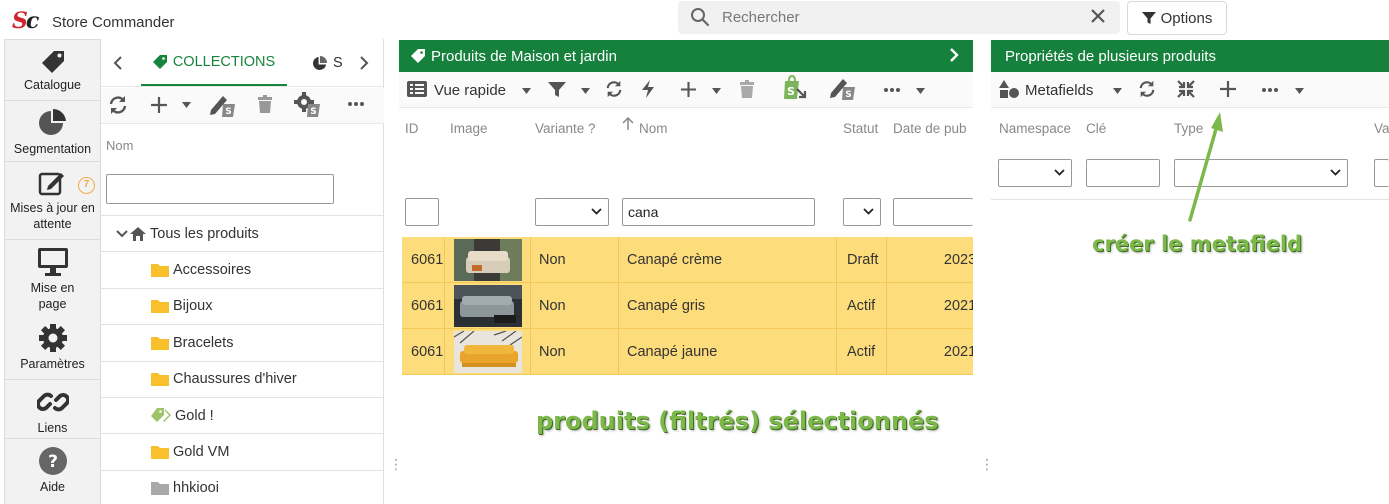 The image size is (1389, 504). Describe the element at coordinates (412, 128) in the screenshot. I see `column-header-id: ID` at that location.